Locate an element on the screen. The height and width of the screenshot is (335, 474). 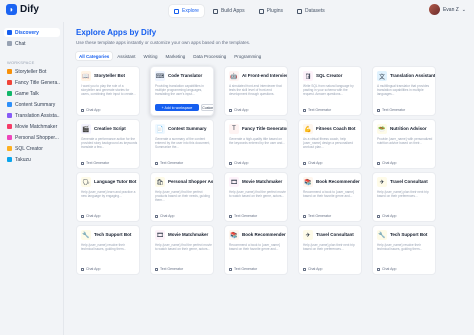
app-card-actions: + Add to workspaceCustomize is located at coordinates (184, 107).